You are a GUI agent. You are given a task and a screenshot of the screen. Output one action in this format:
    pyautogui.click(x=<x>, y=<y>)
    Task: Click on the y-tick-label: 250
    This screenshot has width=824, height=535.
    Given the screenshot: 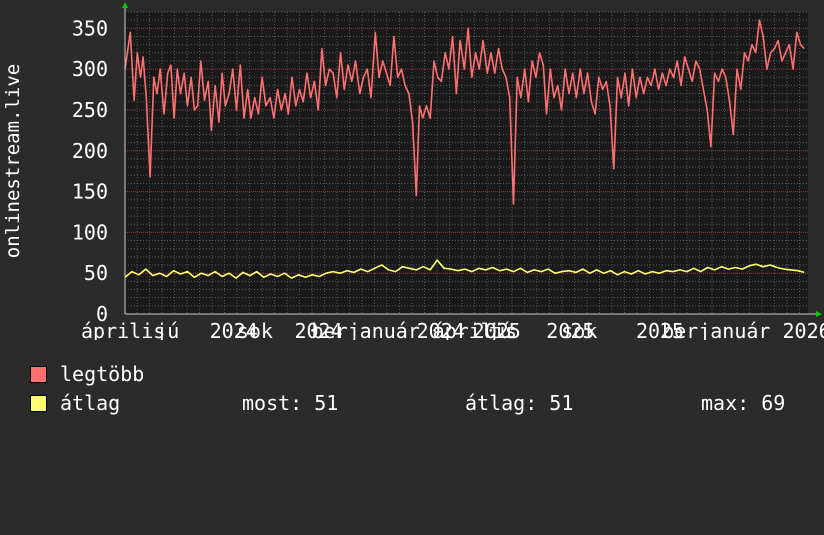 What is the action you would take?
    pyautogui.click(x=90, y=110)
    